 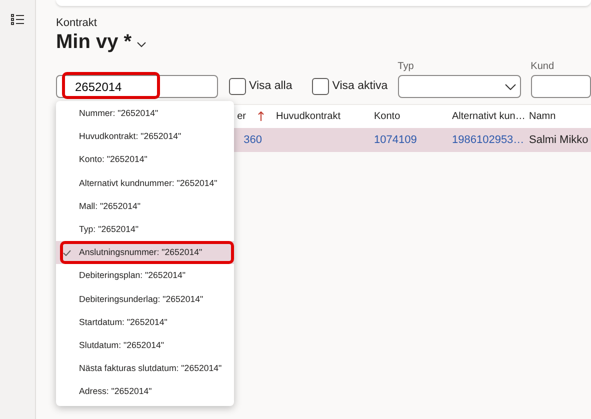 What do you see at coordinates (558, 140) in the screenshot?
I see `table-cell: Salmi Mikko` at bounding box center [558, 140].